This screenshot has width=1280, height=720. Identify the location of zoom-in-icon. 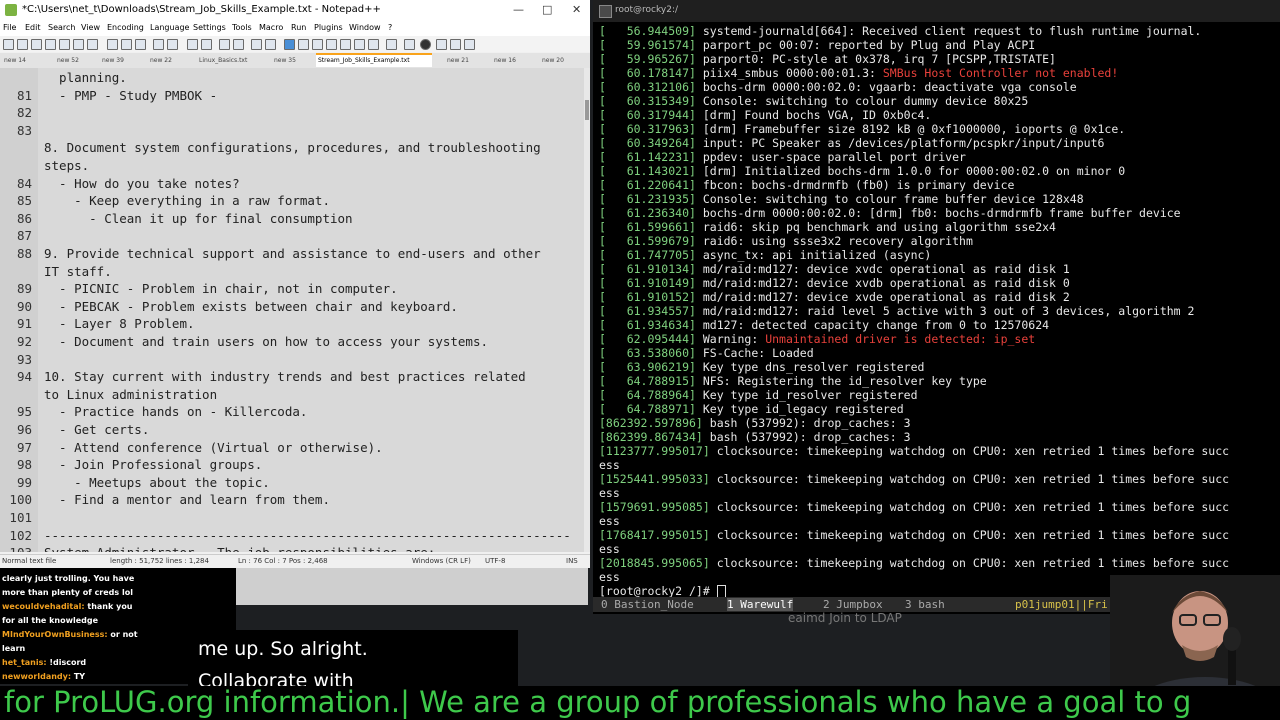
(224, 44).